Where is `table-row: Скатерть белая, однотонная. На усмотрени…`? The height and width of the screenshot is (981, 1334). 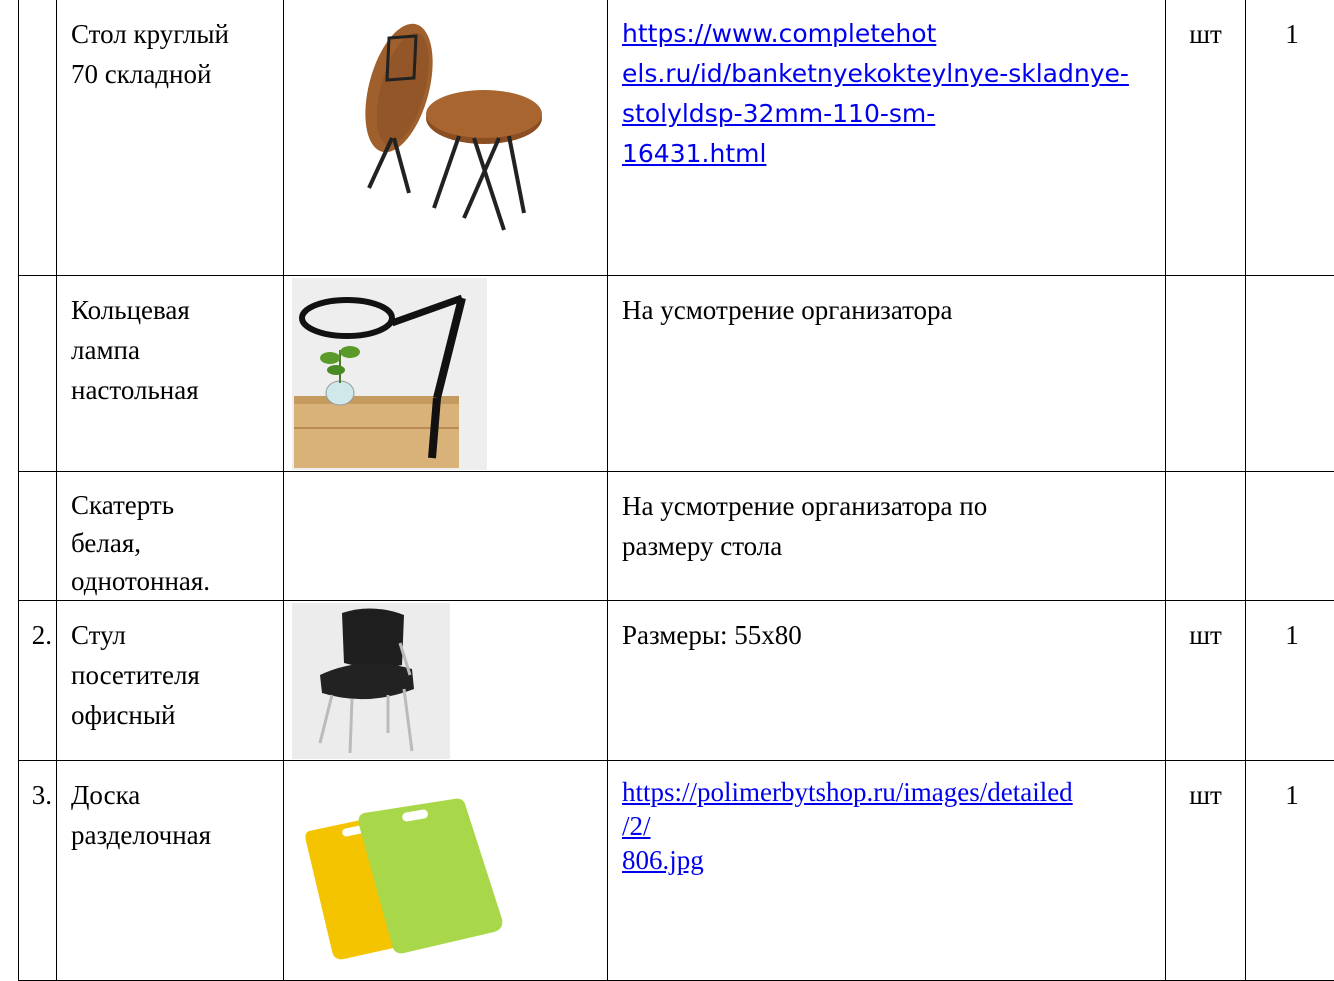 table-row: Скатерть белая, однотонная. На усмотрени… is located at coordinates (676, 535).